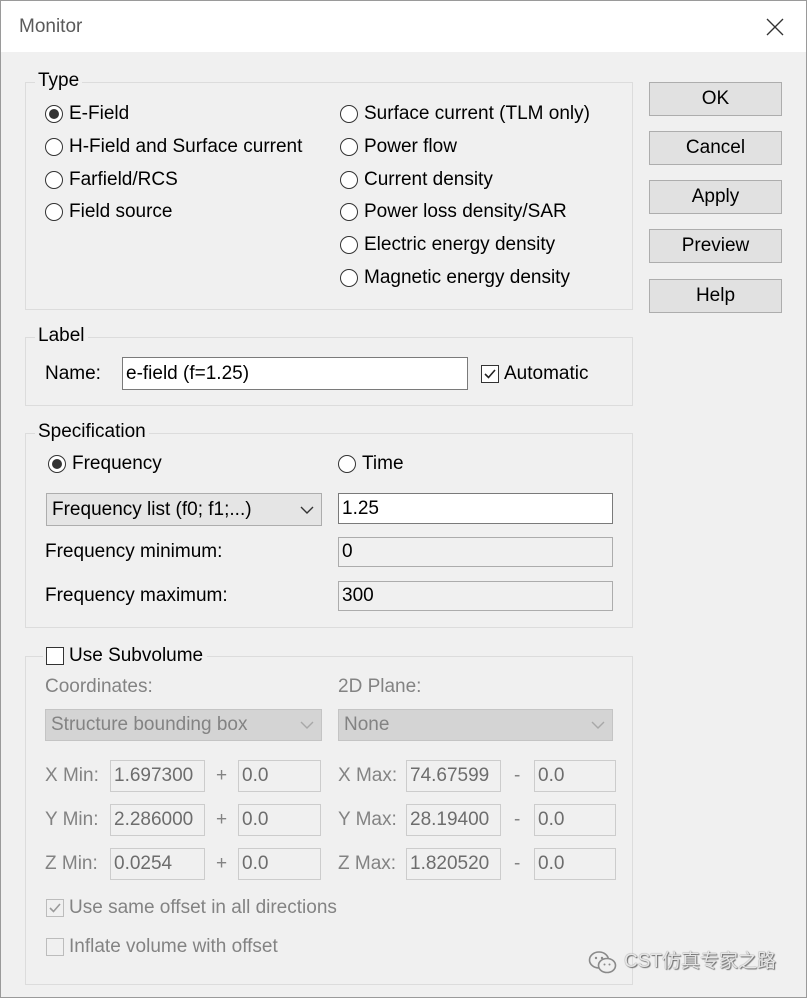 The width and height of the screenshot is (807, 998). Describe the element at coordinates (410, 146) in the screenshot. I see `radio-label: Power flow` at that location.